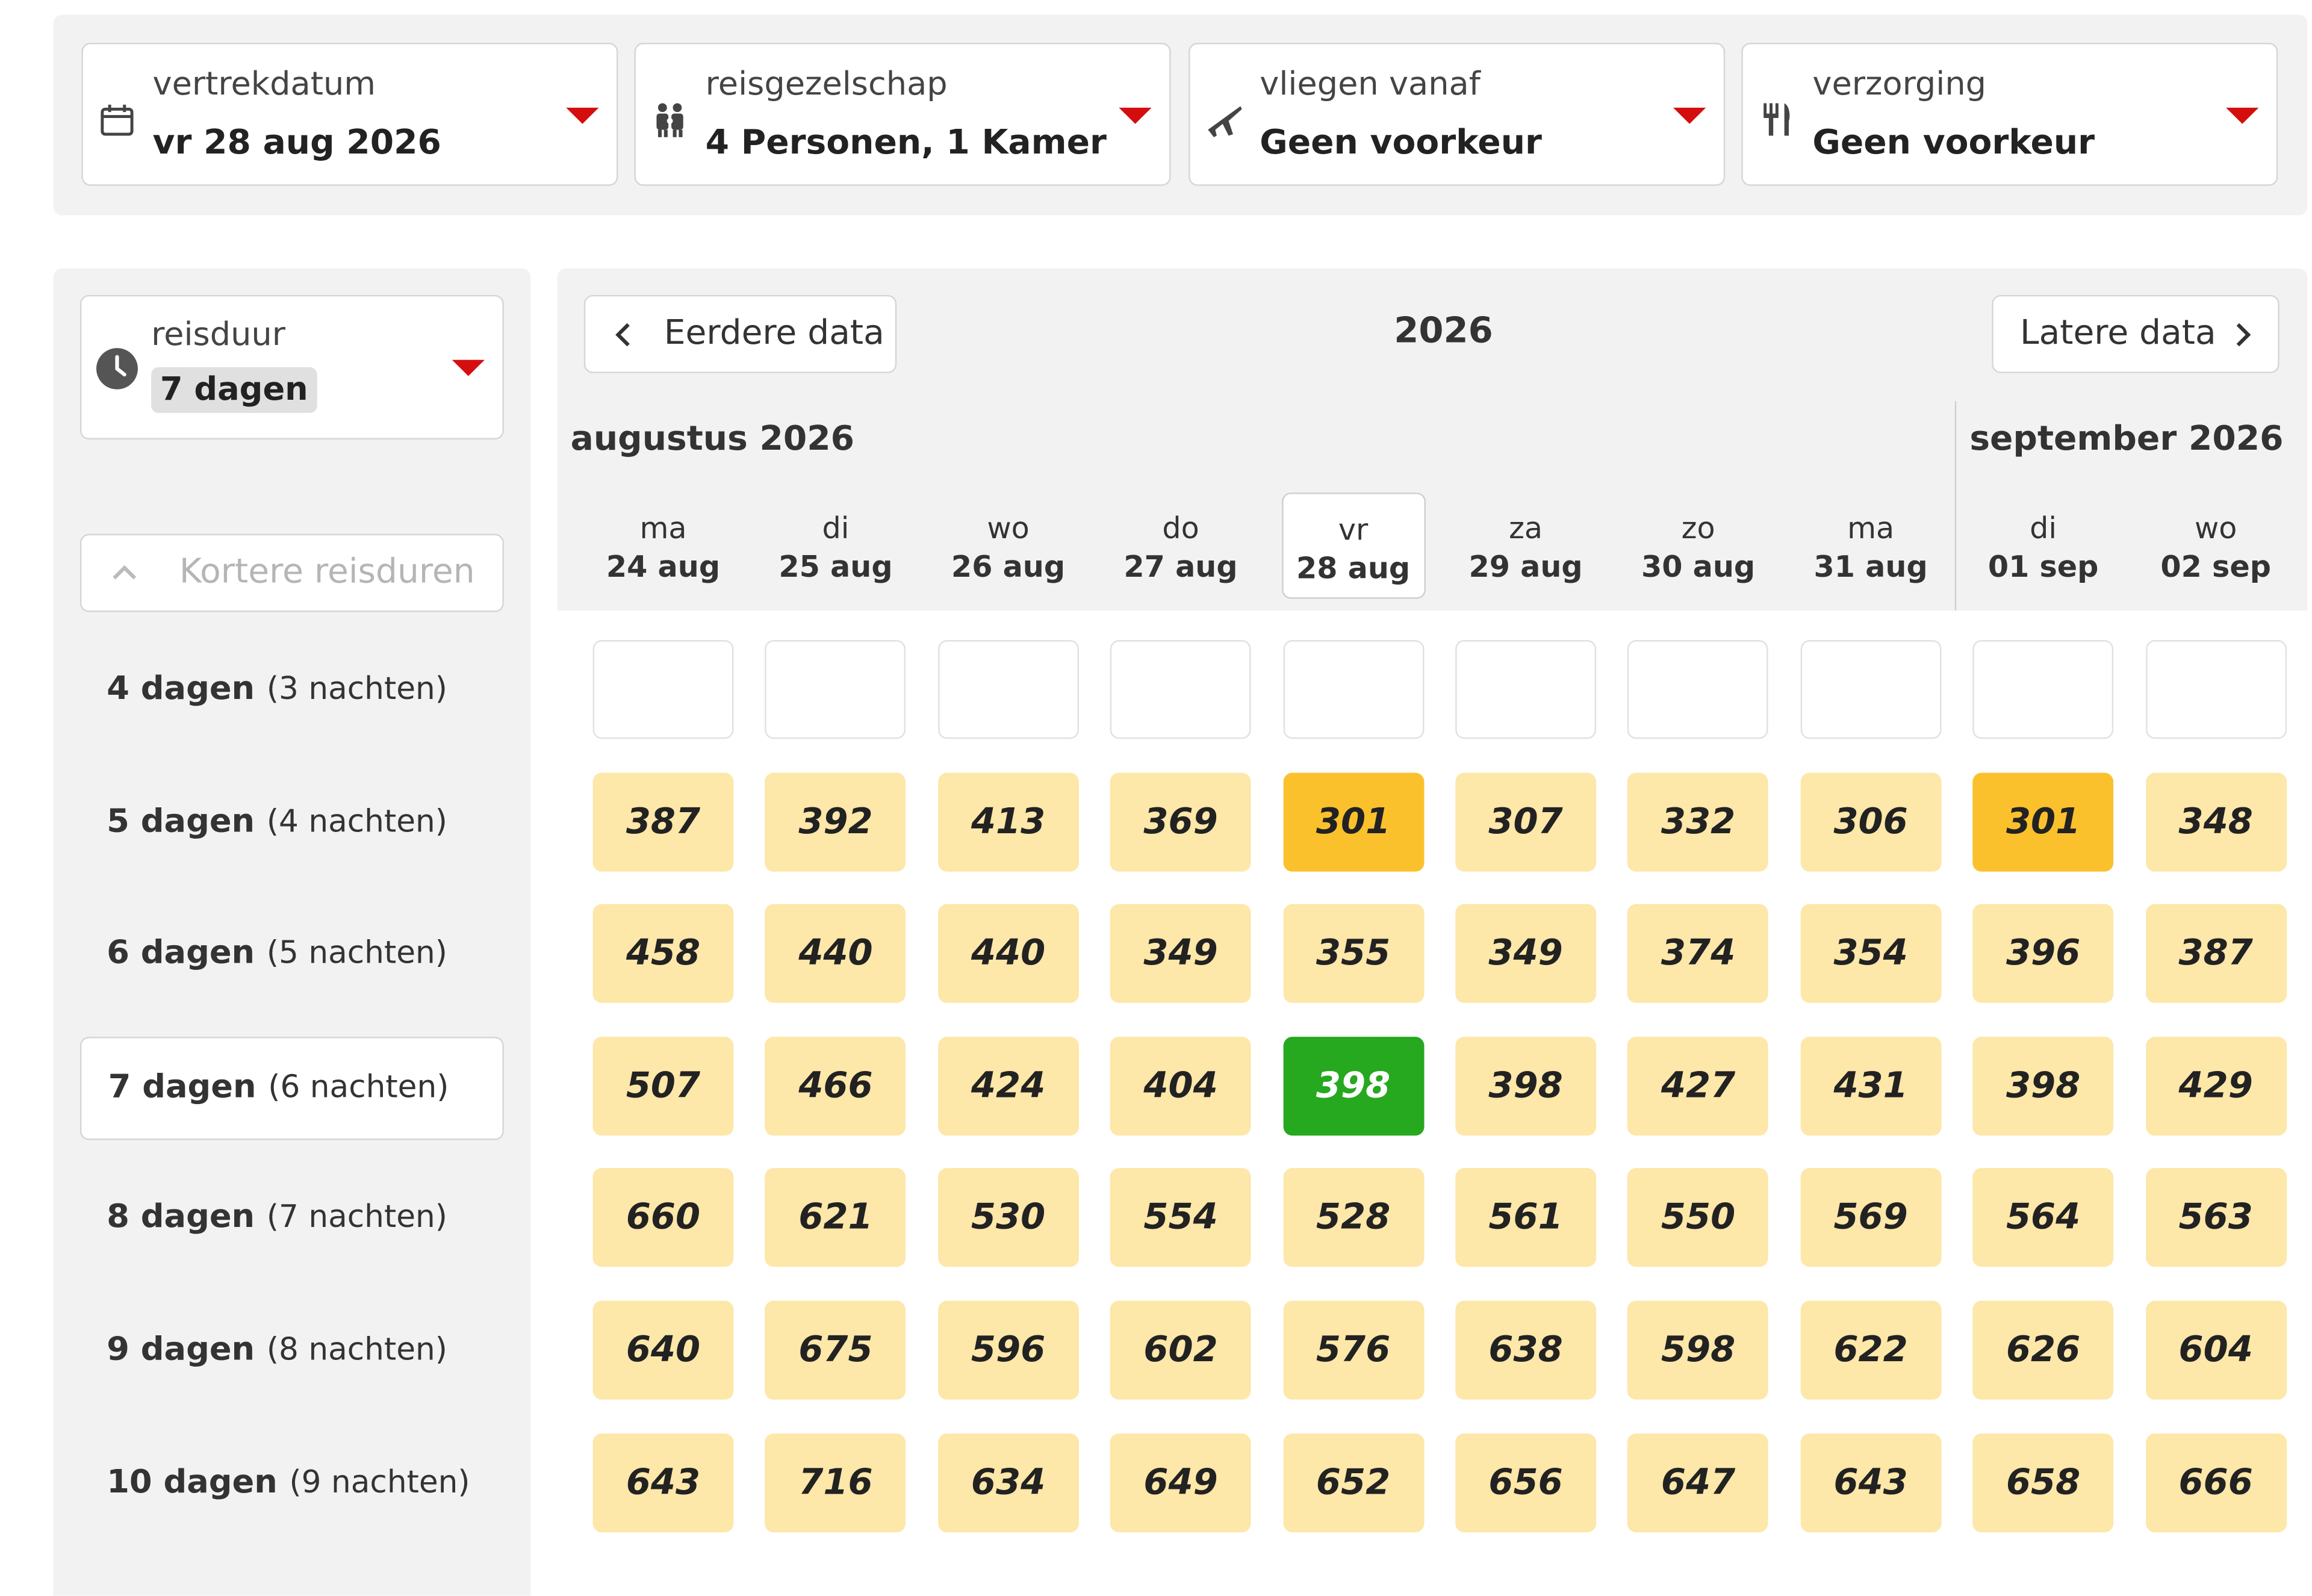 This screenshot has width=2312, height=1596. What do you see at coordinates (1526, 1482) in the screenshot?
I see `price-cell: 656` at bounding box center [1526, 1482].